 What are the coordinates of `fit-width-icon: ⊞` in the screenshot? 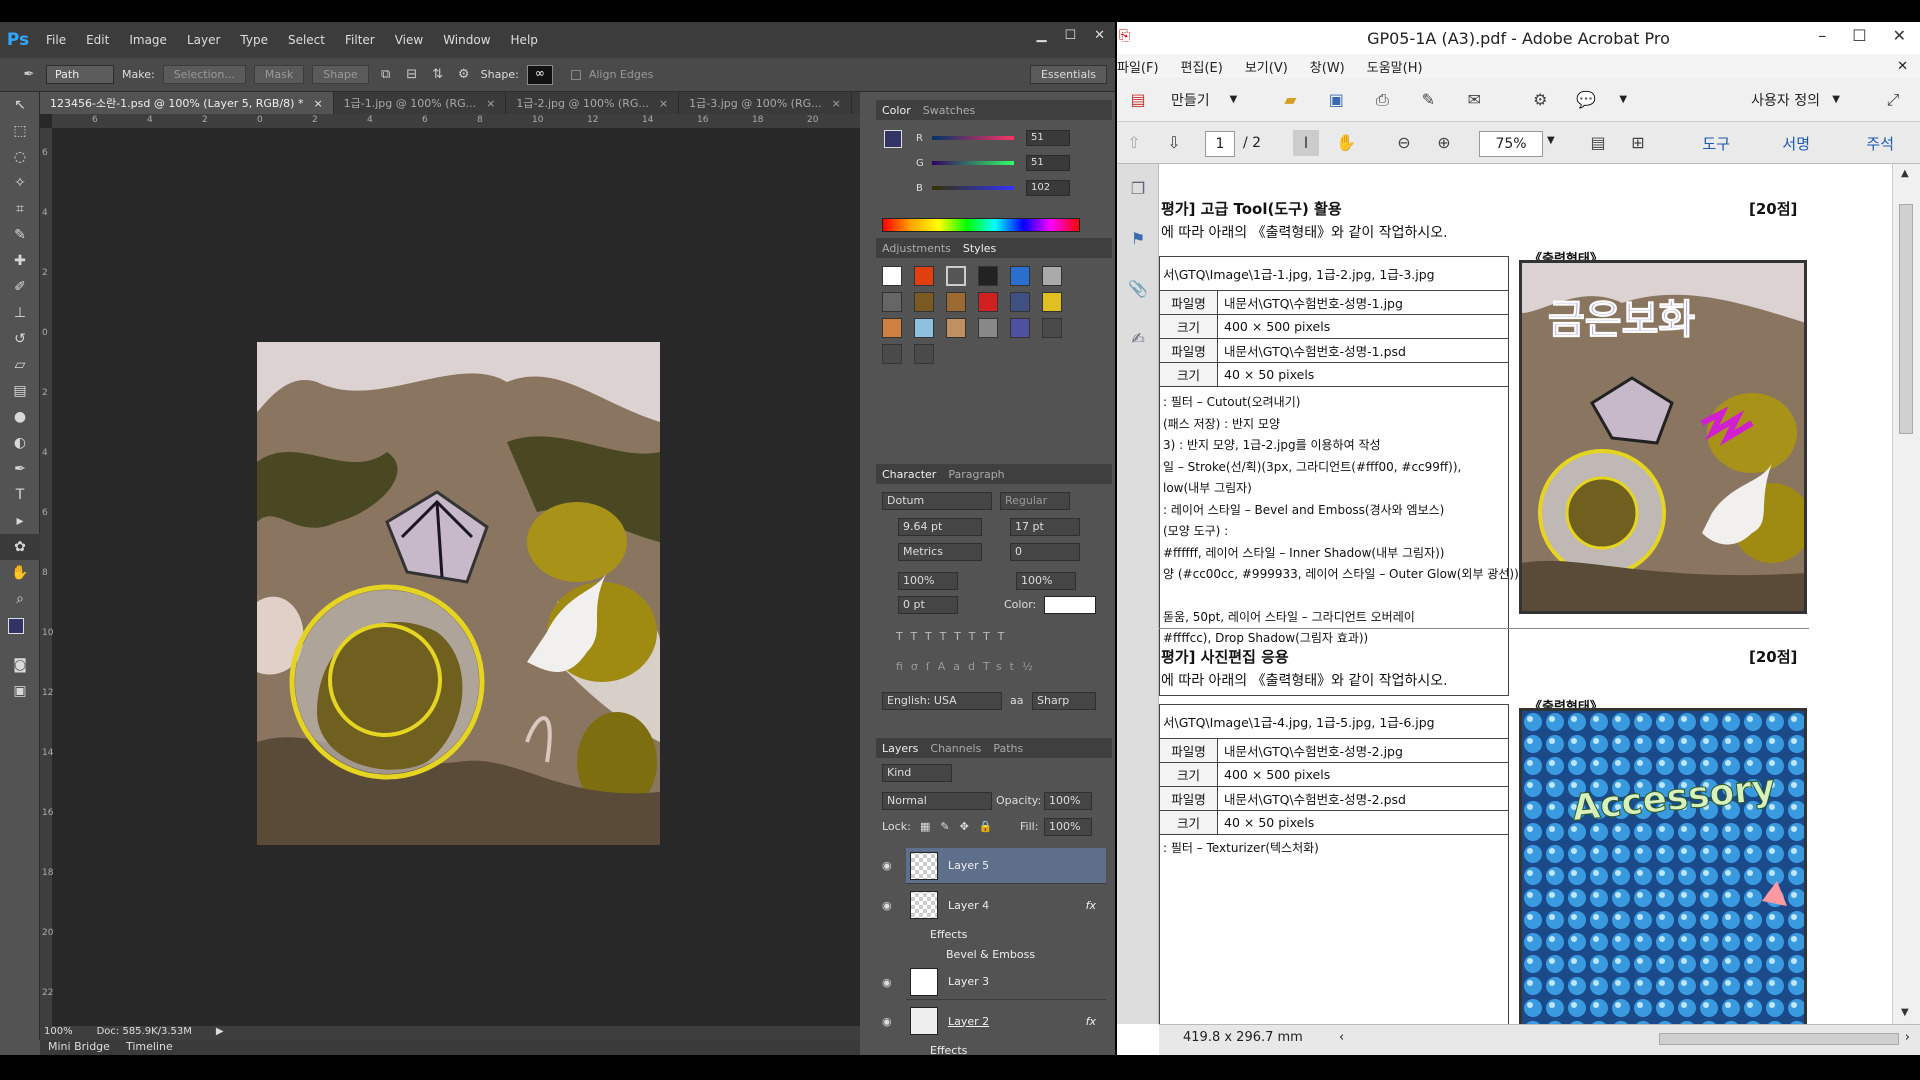 It's located at (1638, 143).